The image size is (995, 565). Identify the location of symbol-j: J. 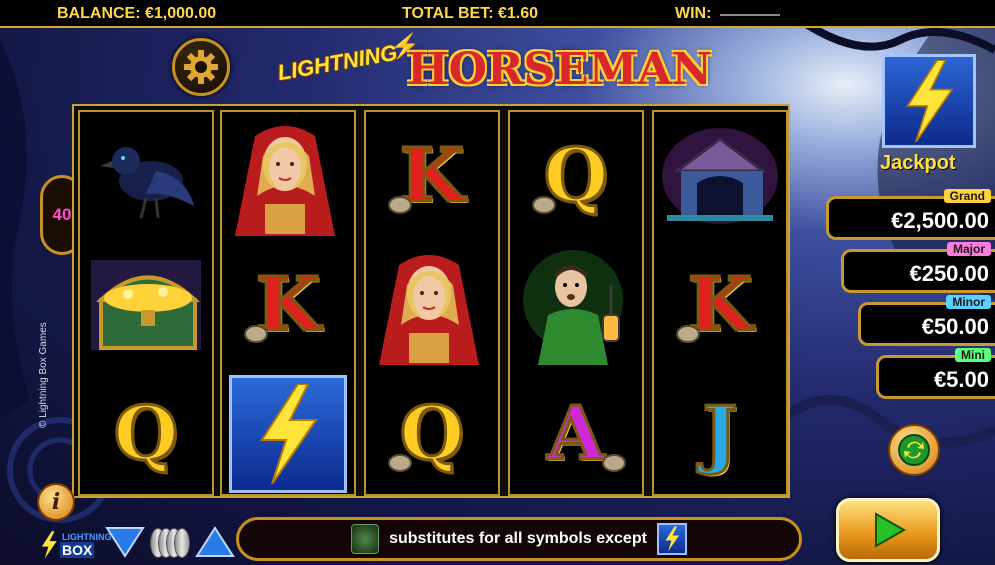
(720, 434).